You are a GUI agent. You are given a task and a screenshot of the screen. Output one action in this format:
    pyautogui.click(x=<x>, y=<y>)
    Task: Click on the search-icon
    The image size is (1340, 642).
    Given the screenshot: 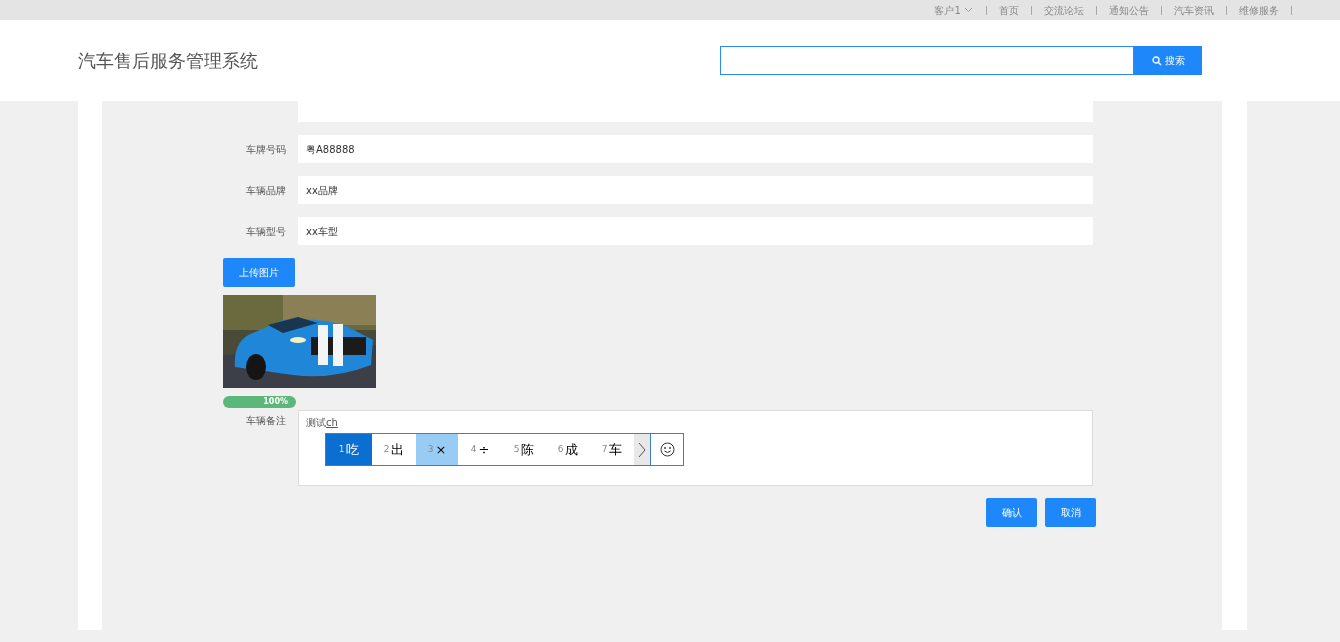 What is the action you would take?
    pyautogui.click(x=1156, y=60)
    